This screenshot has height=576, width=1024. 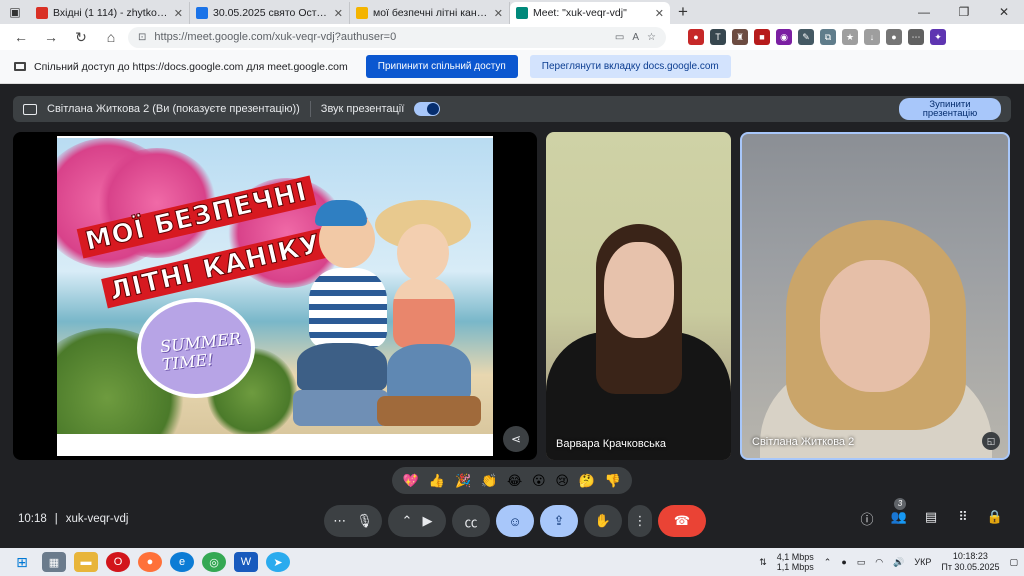 What do you see at coordinates (879, 562) in the screenshot?
I see `wifi-icon: ◠` at bounding box center [879, 562].